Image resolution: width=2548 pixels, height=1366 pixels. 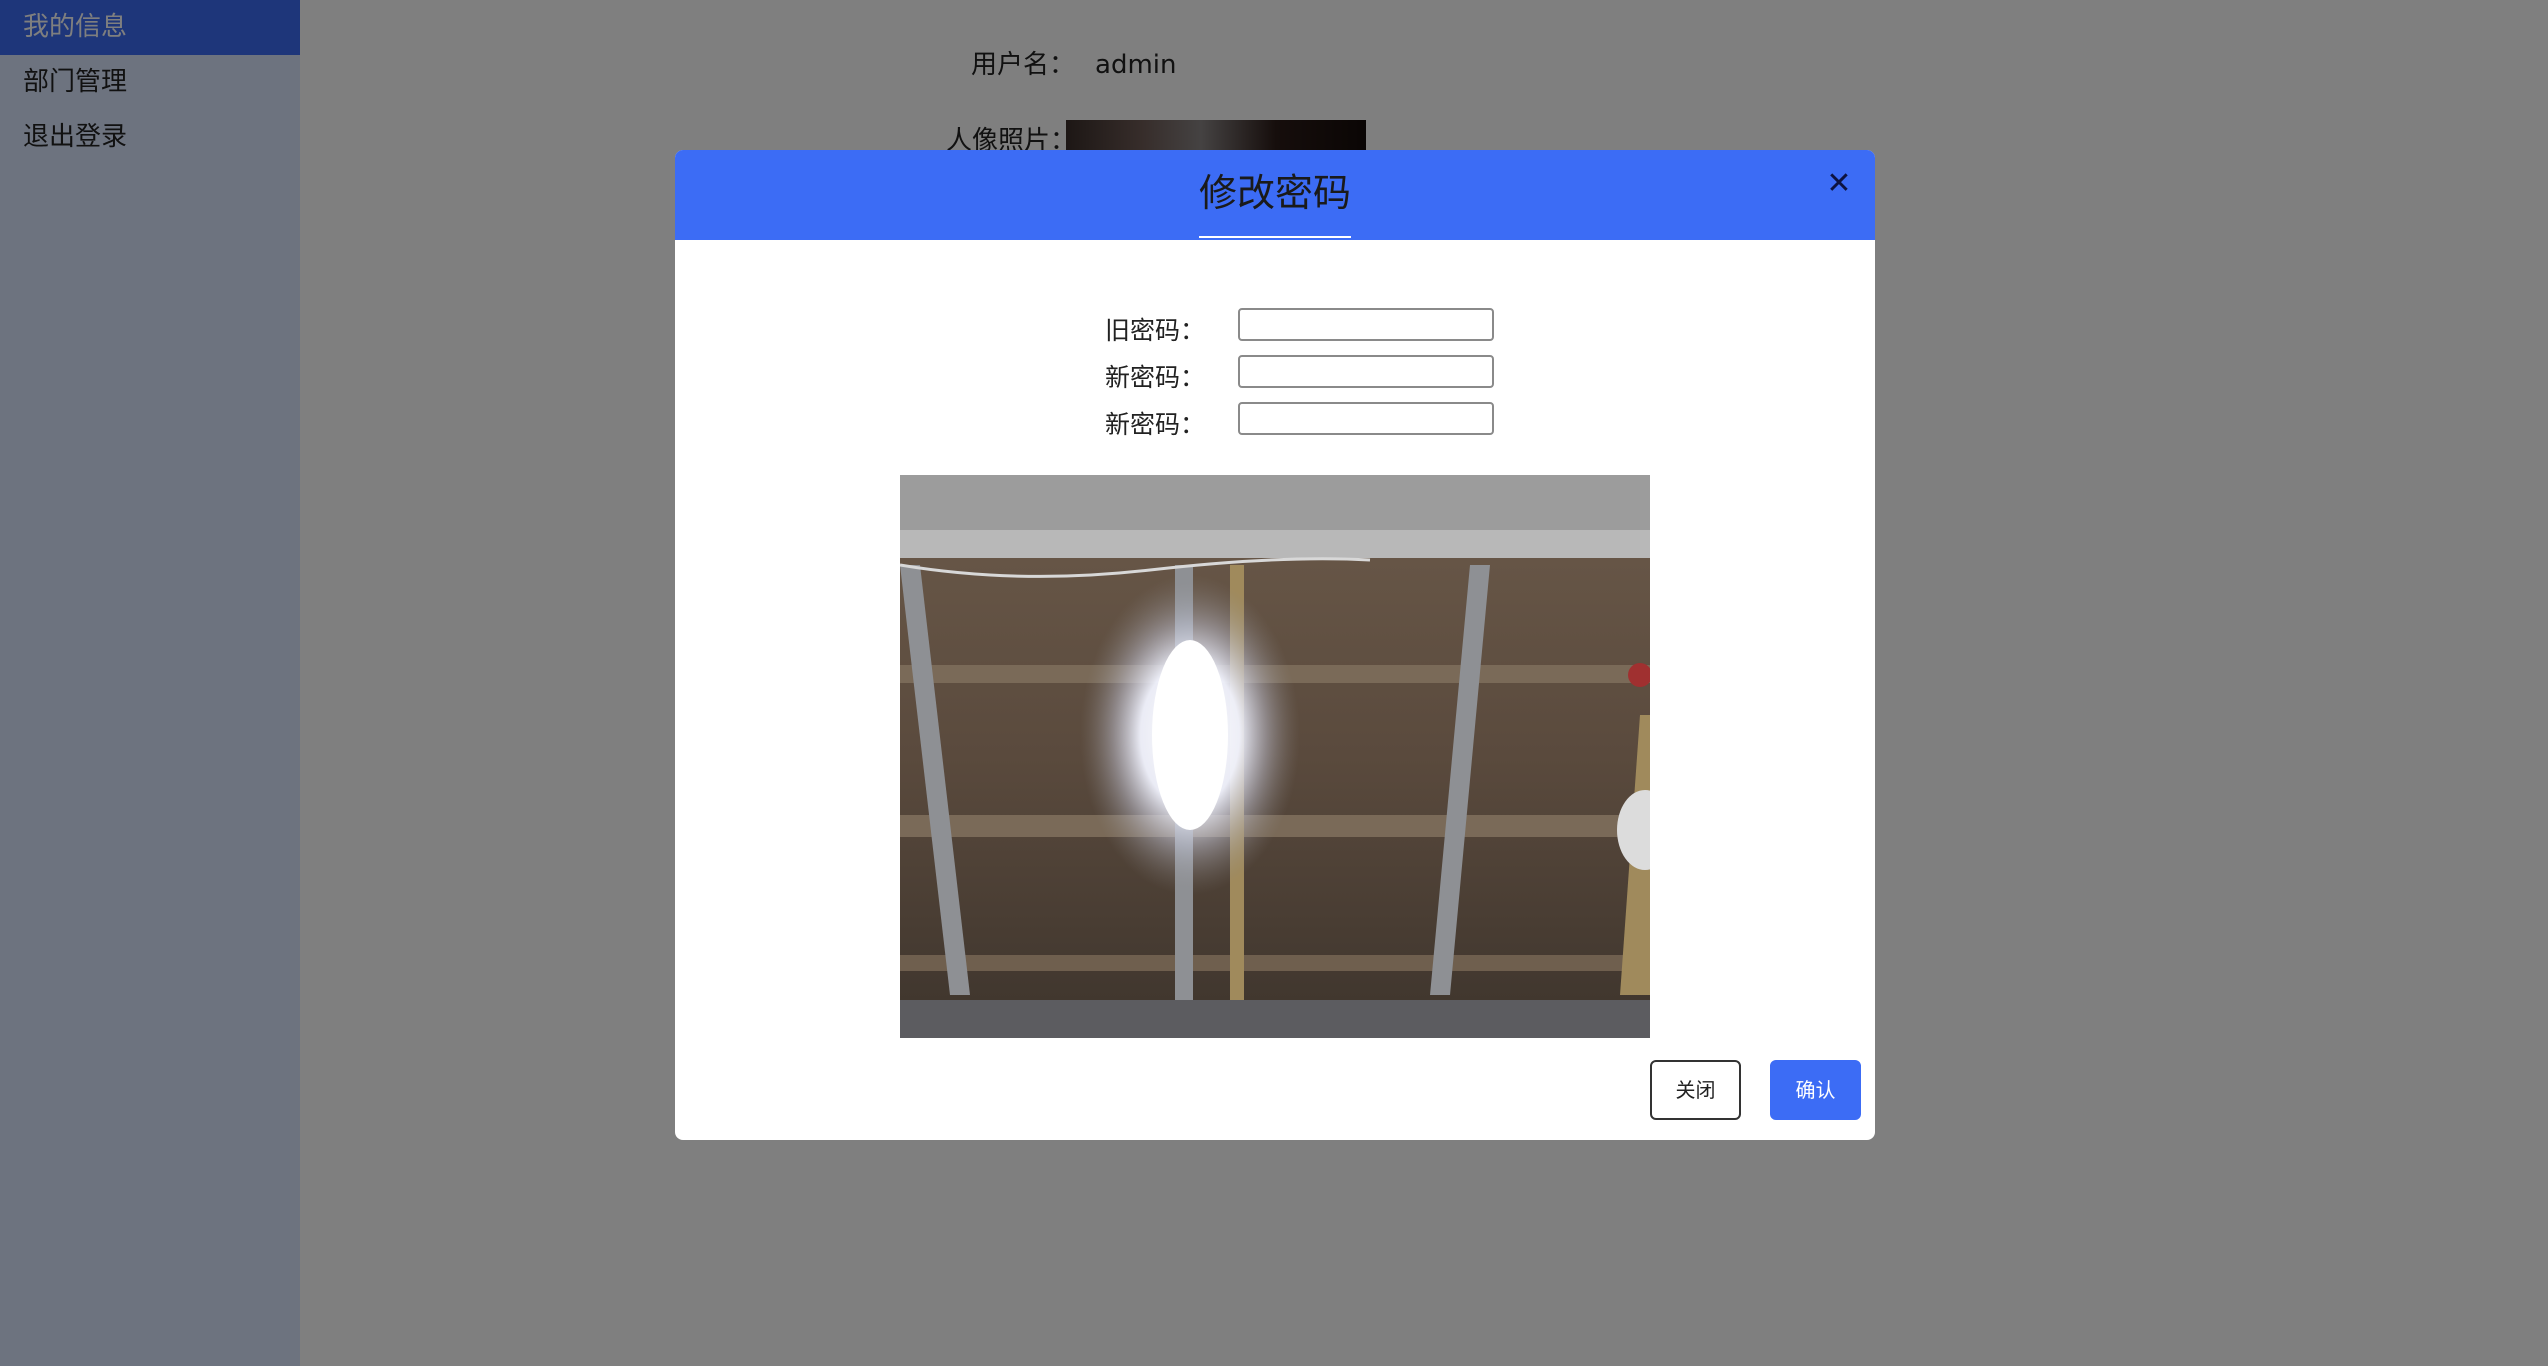 I want to click on new-password-label: 新密码：, so click(x=1155, y=377).